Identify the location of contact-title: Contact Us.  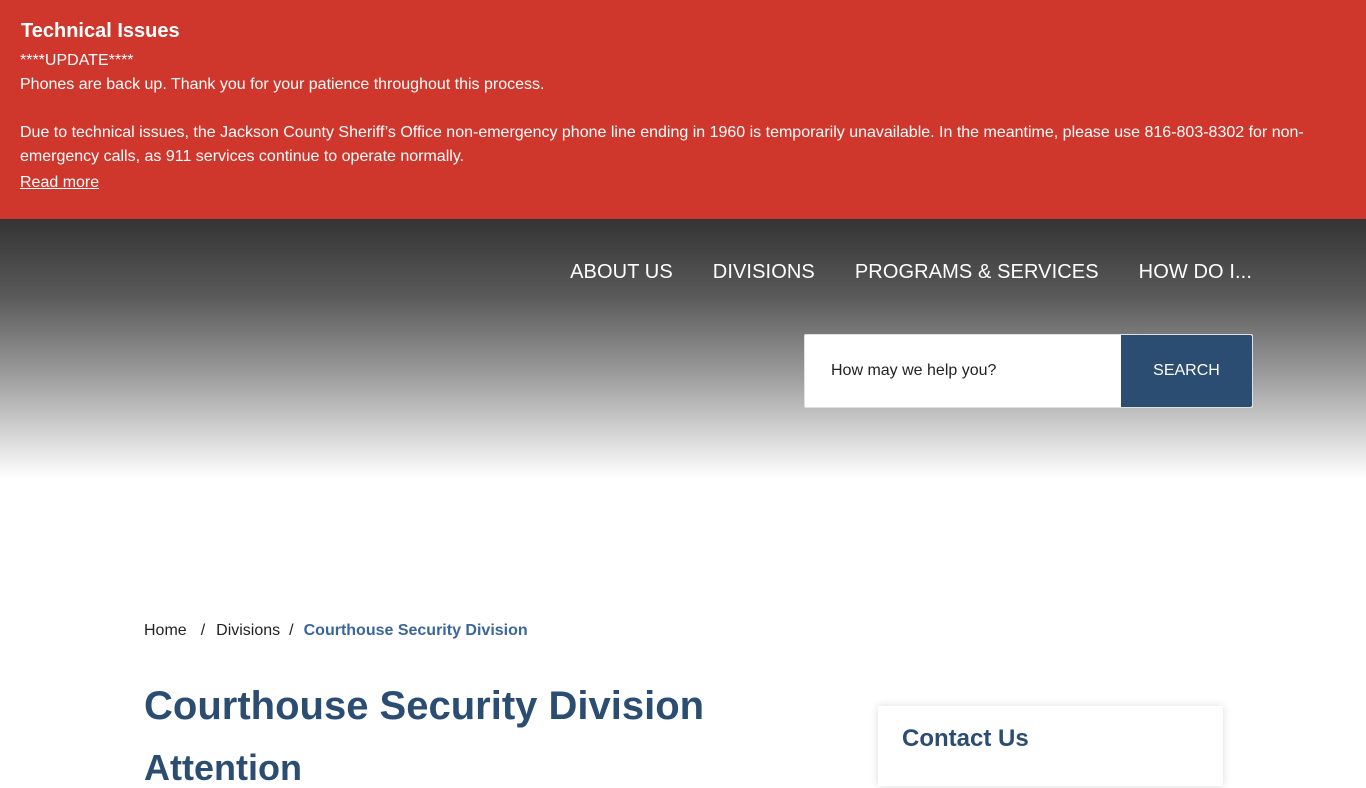
(965, 738).